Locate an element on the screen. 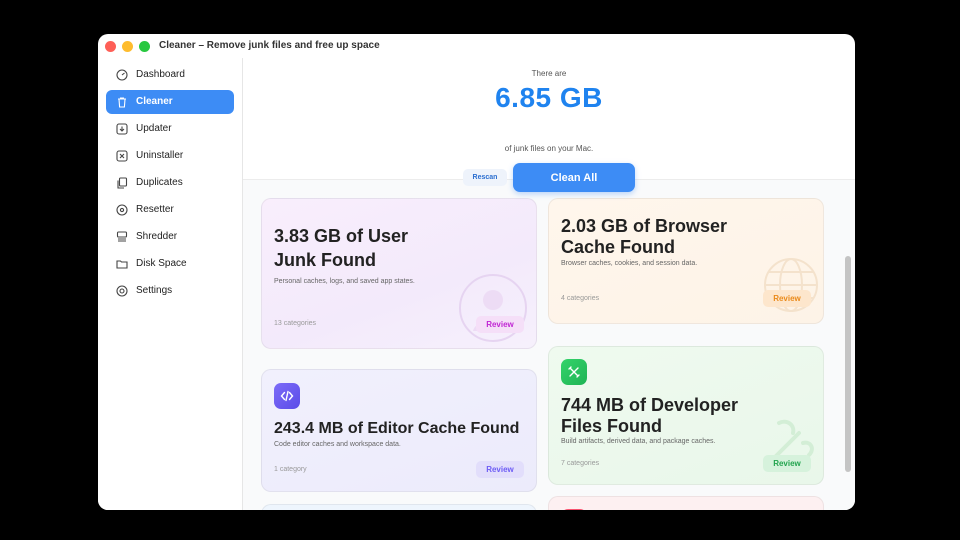 The image size is (960, 540). sidebar-item-duplicates: Duplicates is located at coordinates (170, 183).